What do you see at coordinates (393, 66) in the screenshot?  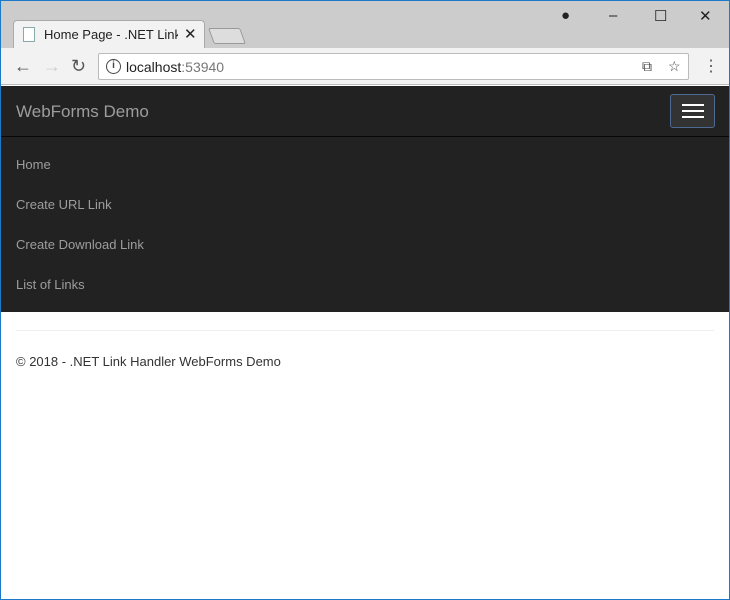 I see `address-bar: i localhost:53940 ⧉ ☆` at bounding box center [393, 66].